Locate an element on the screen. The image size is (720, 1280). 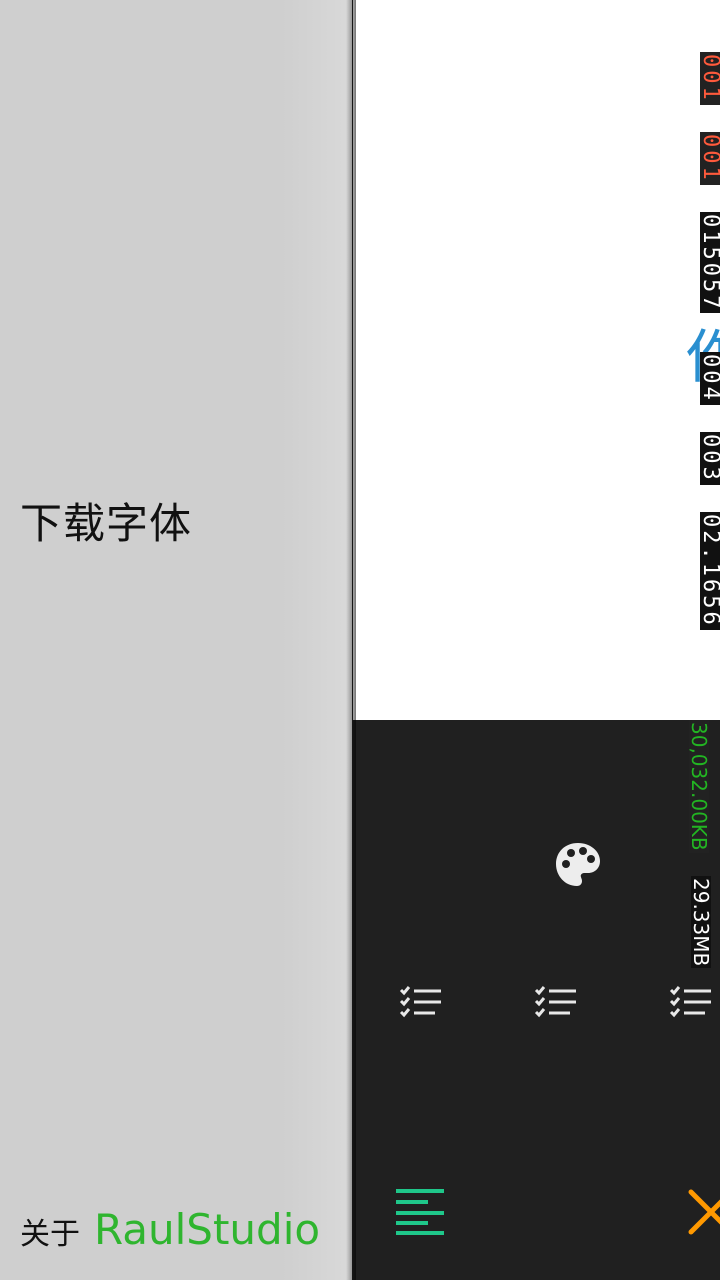
file-size-kb: 30,032.00KB is located at coordinates (699, 786).